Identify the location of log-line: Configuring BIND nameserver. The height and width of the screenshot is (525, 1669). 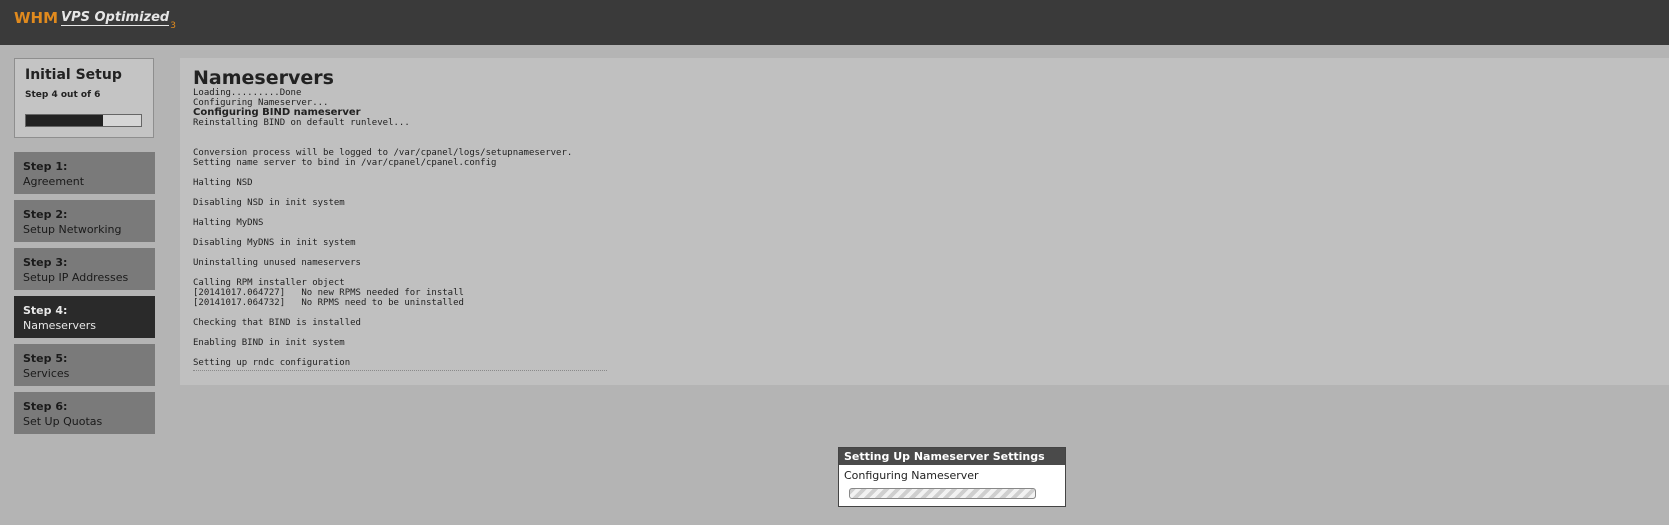
(277, 112).